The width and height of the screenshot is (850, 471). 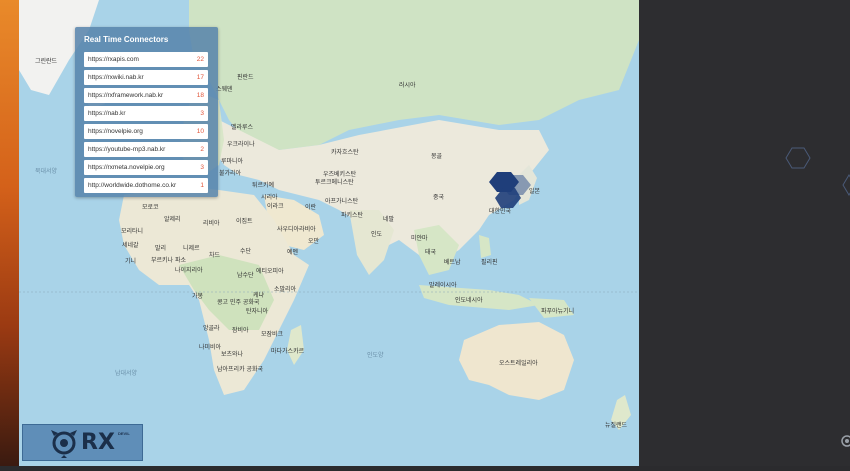 I want to click on label-botswana: 보츠와나, so click(x=232, y=354).